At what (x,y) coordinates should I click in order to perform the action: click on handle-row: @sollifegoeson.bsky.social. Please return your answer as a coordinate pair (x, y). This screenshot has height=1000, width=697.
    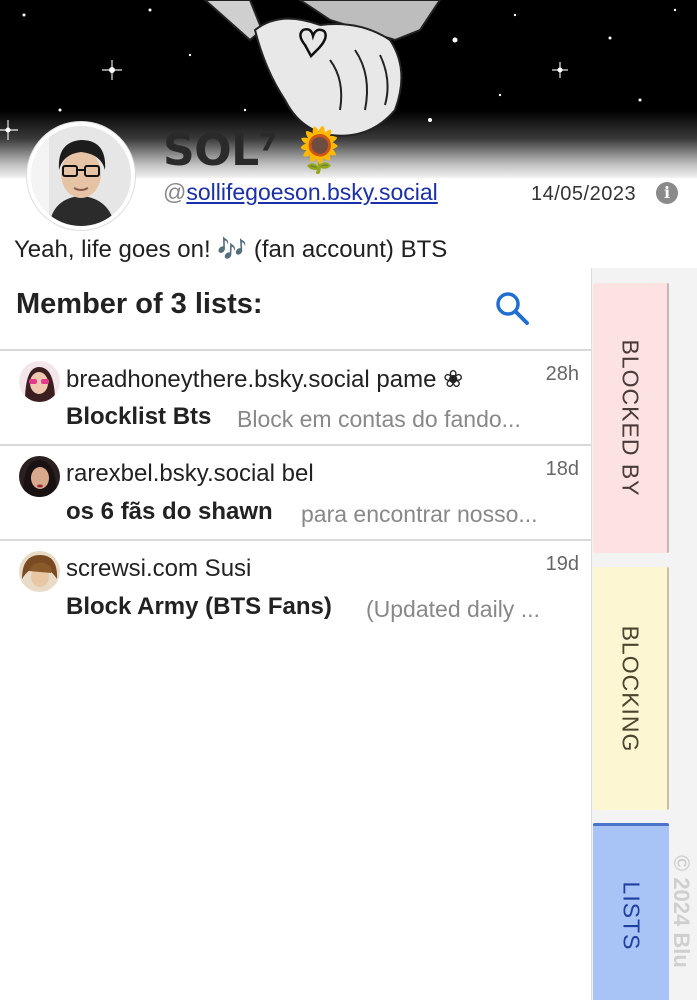
    Looking at the image, I should click on (300, 192).